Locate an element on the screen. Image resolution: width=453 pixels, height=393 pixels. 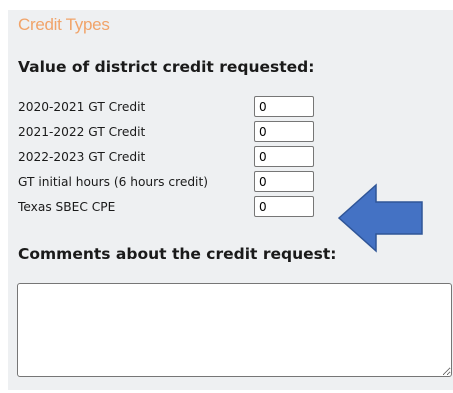
credit-label: GT initial hours (6 hours credit) is located at coordinates (113, 182).